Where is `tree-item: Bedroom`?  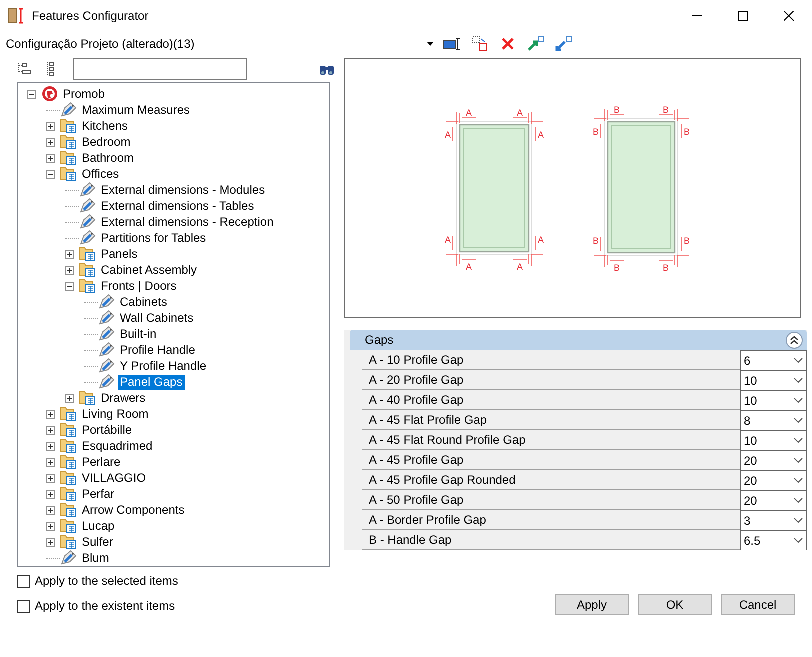
tree-item: Bedroom is located at coordinates (106, 142).